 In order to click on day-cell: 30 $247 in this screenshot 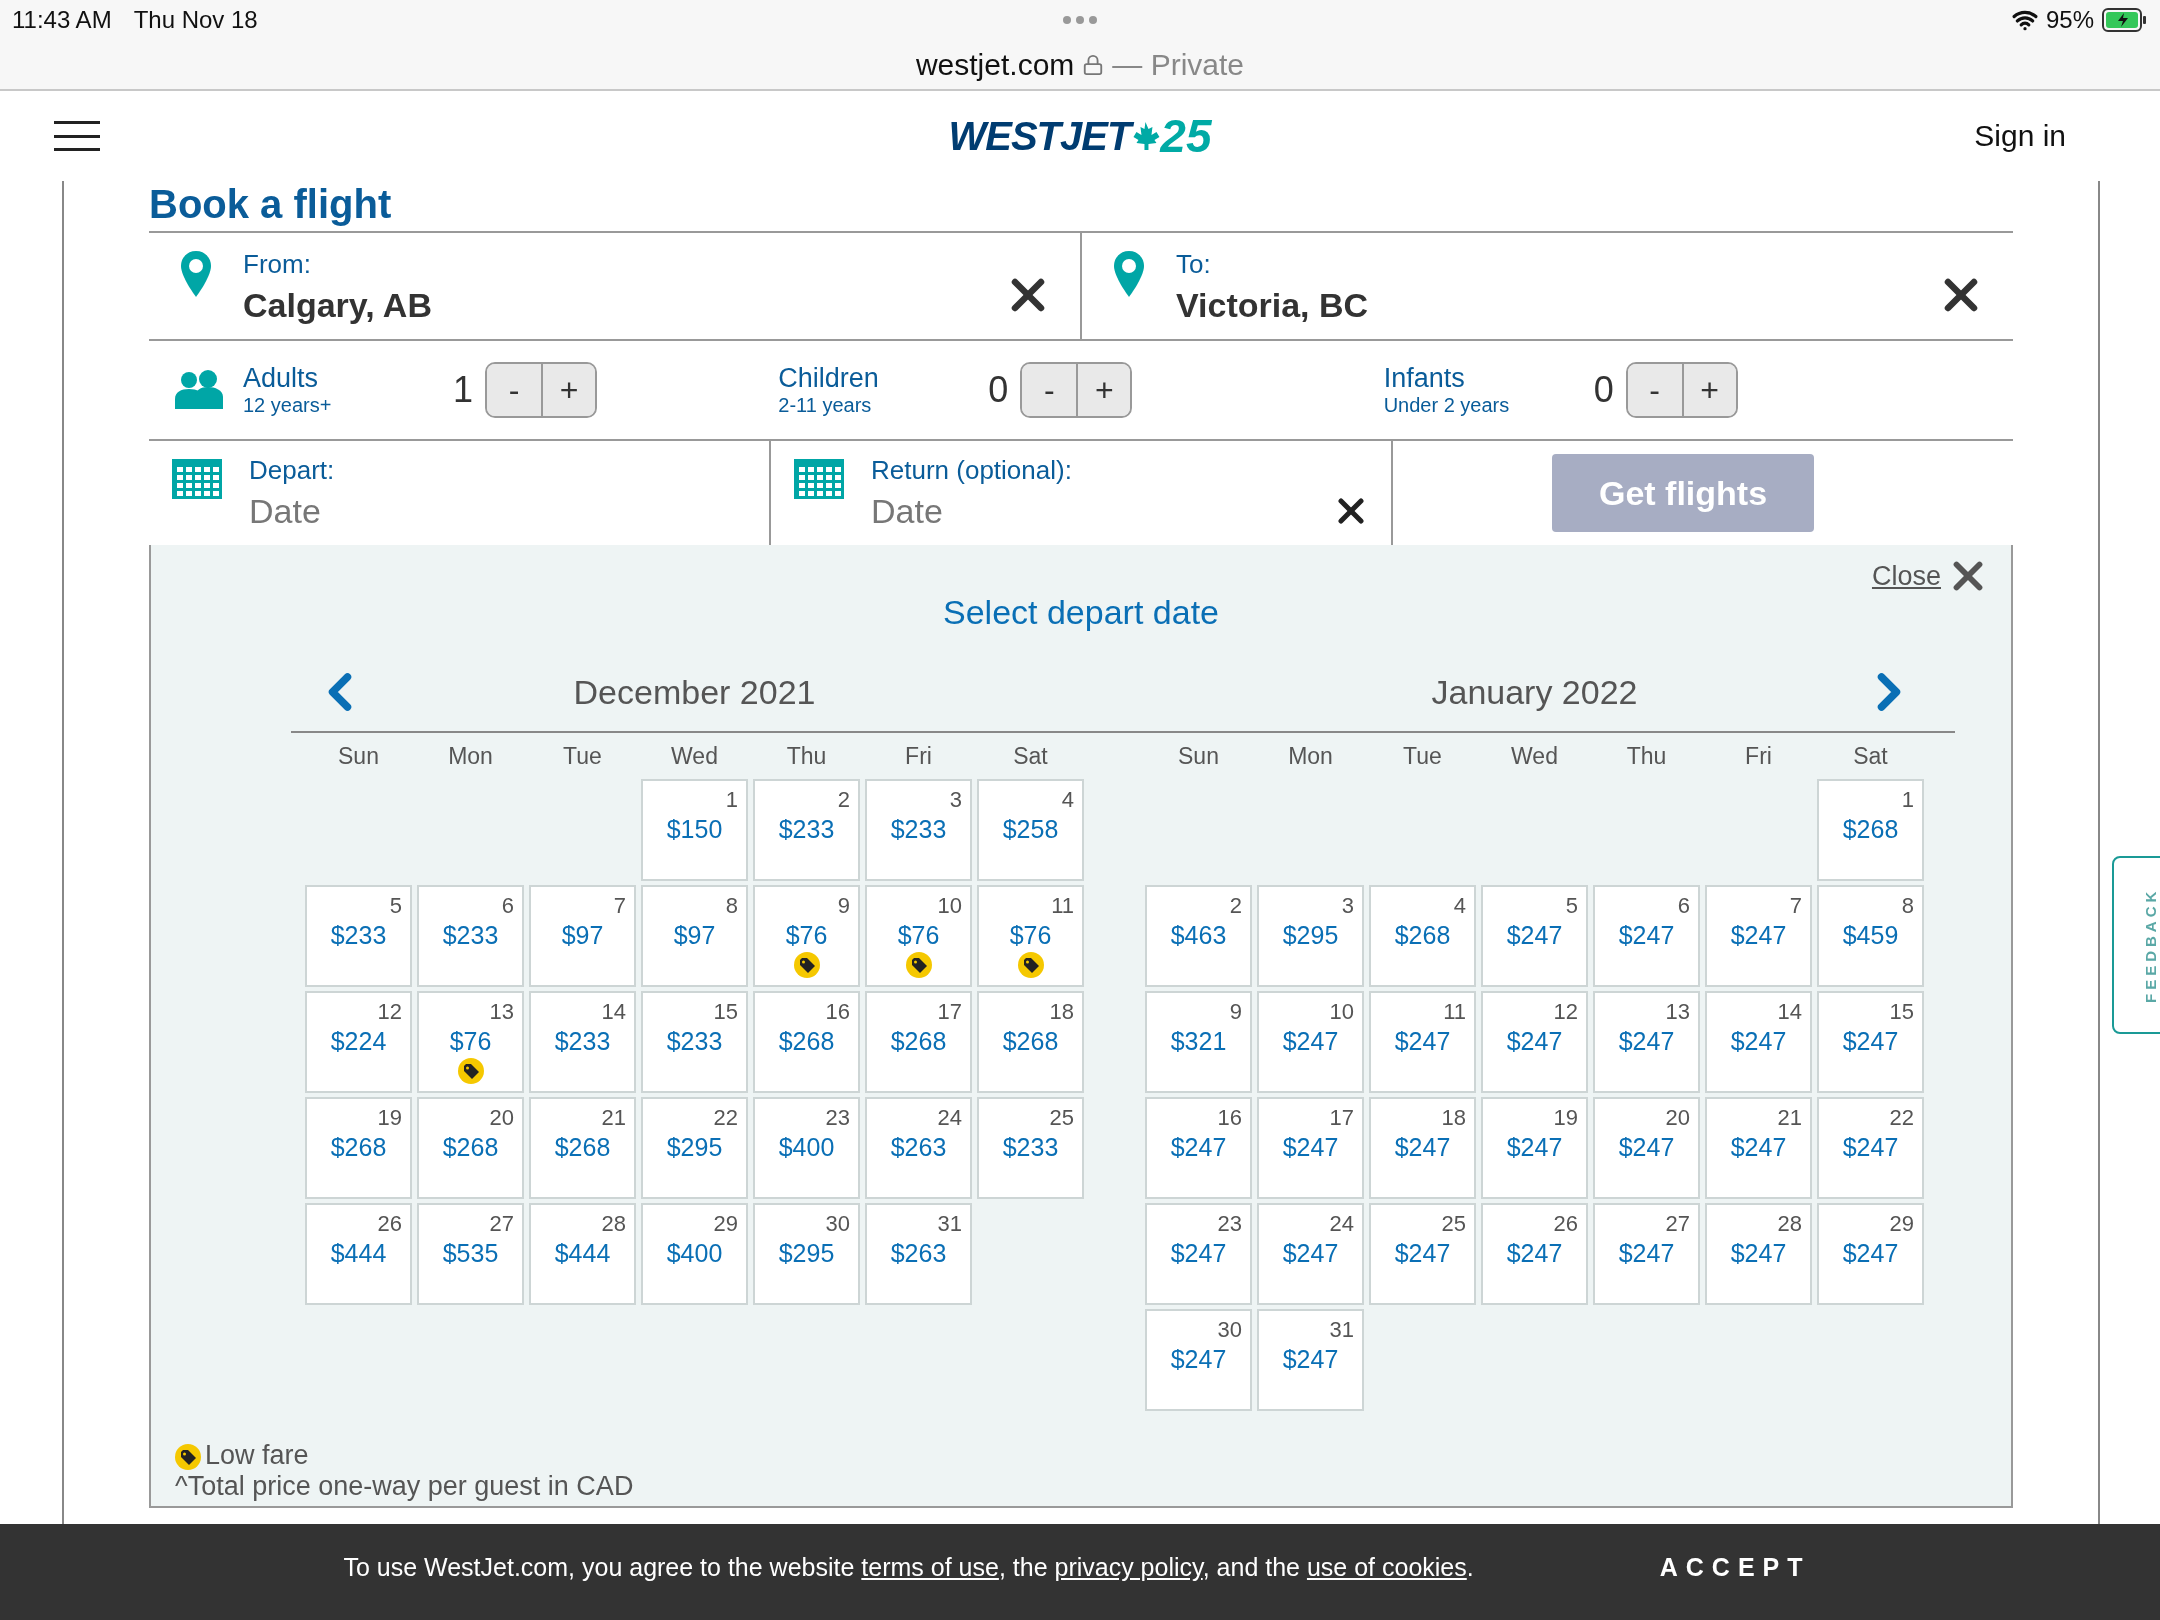, I will do `click(1198, 1360)`.